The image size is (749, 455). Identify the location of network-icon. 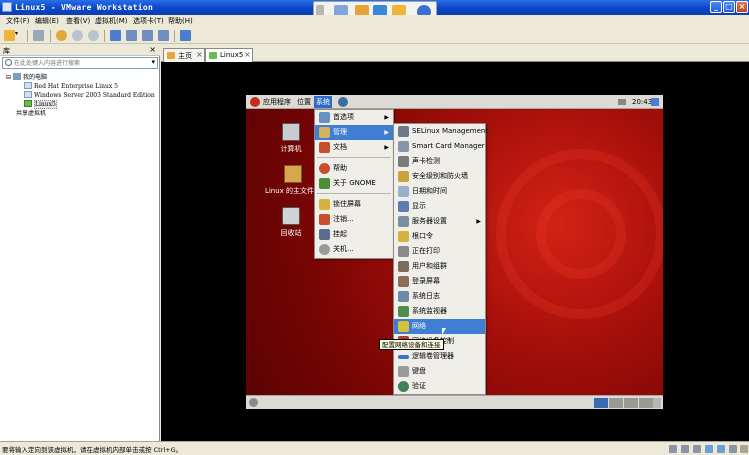
(38, 35).